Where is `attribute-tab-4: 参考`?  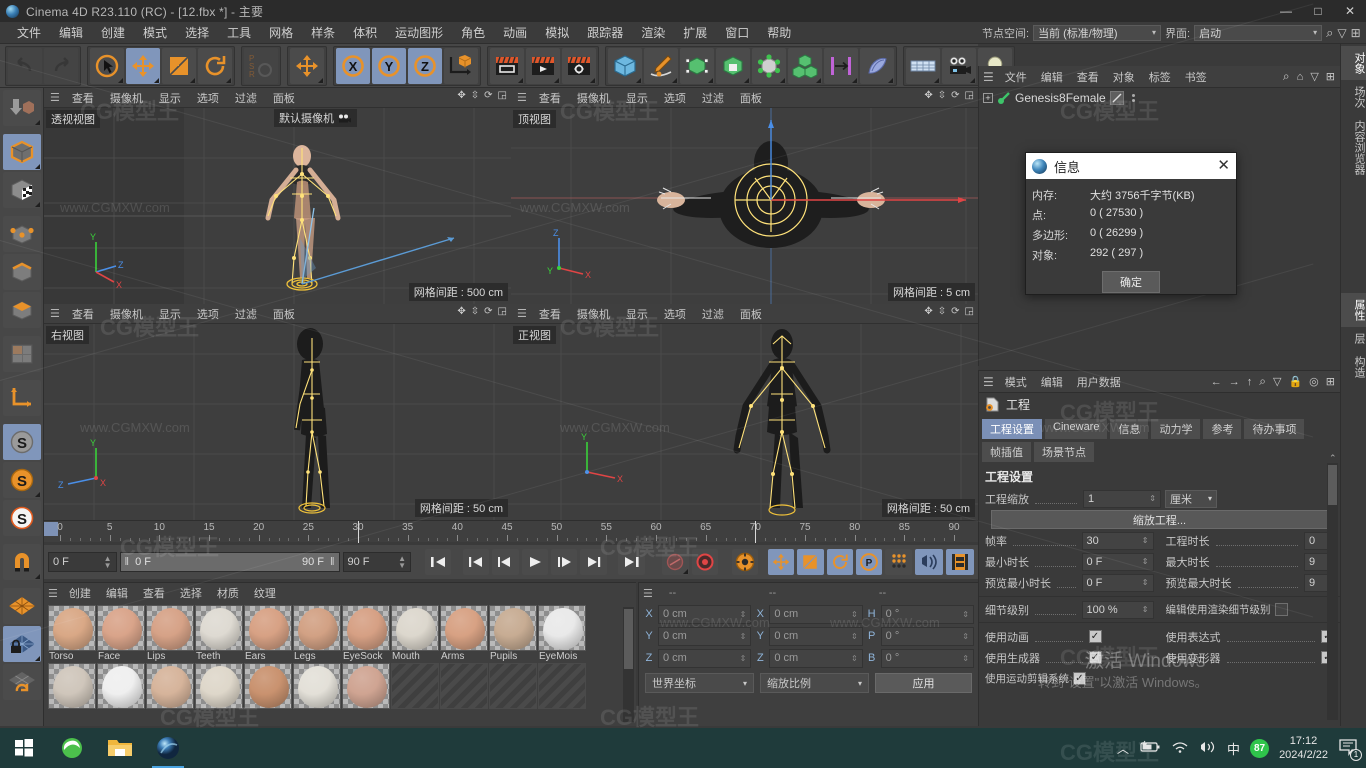
attribute-tab-4: 参考 is located at coordinates (1222, 429).